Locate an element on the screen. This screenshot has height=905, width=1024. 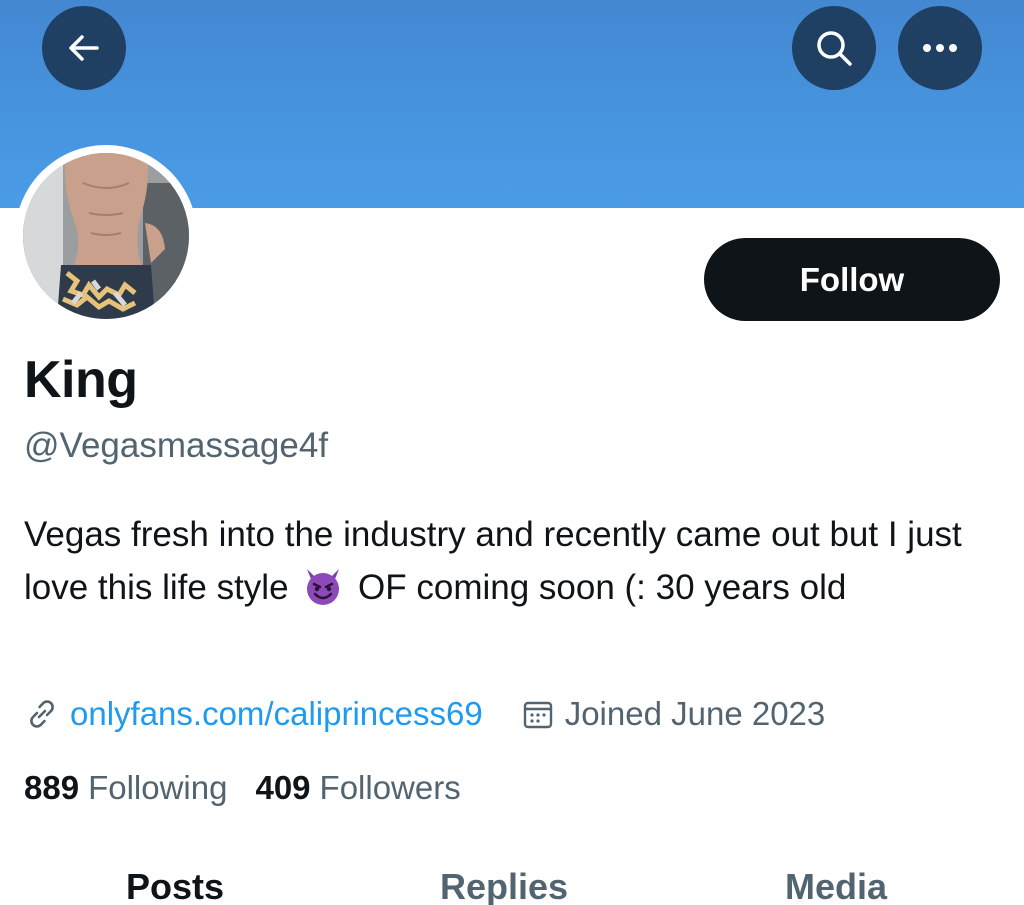
followers-count: 409 is located at coordinates (283, 787).